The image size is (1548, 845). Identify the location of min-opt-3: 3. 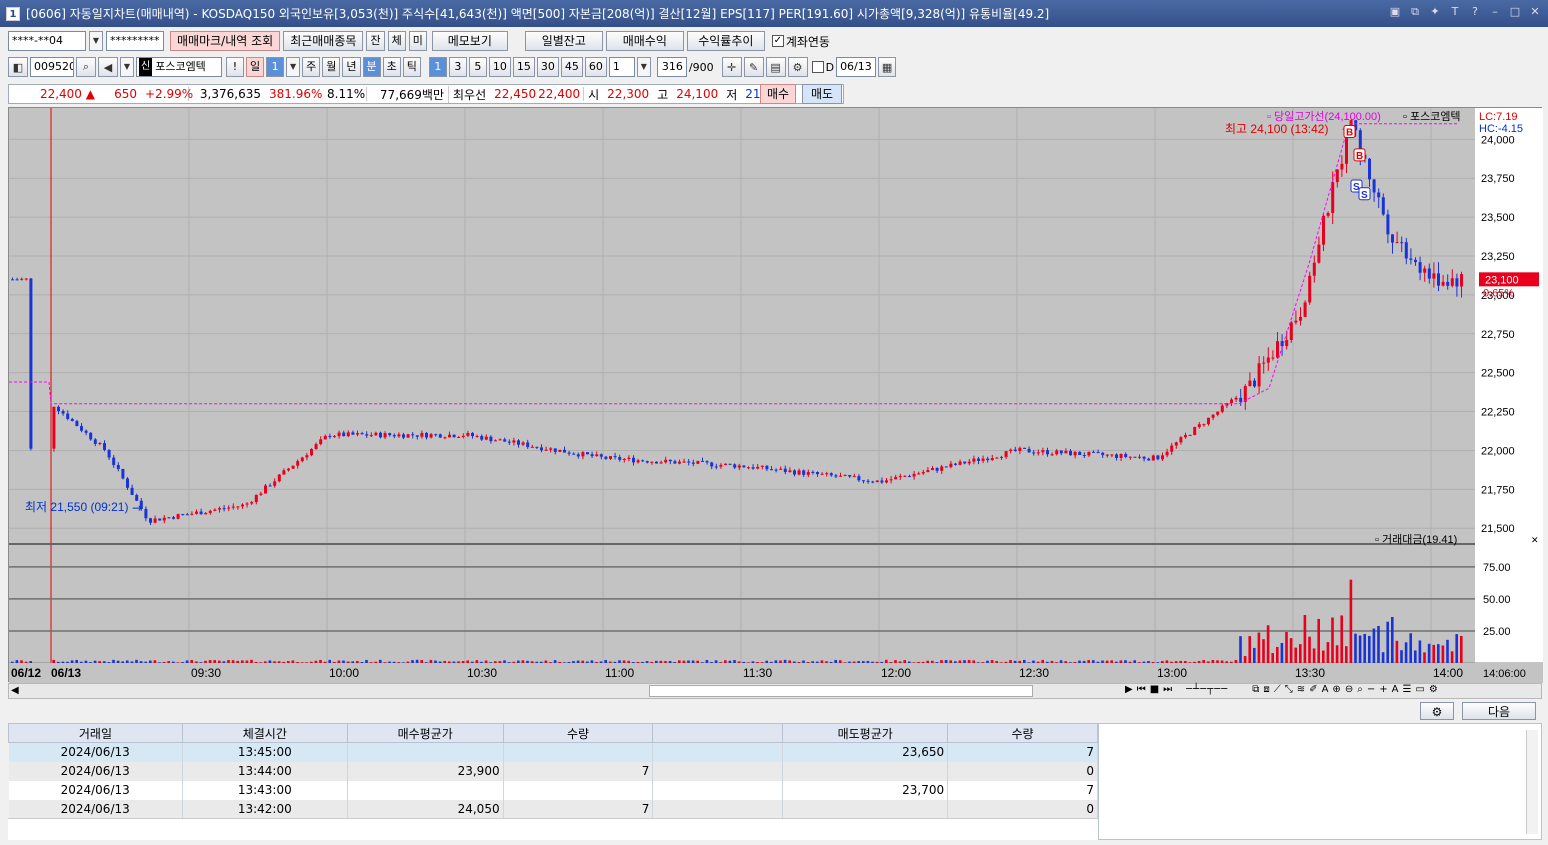
(457, 67).